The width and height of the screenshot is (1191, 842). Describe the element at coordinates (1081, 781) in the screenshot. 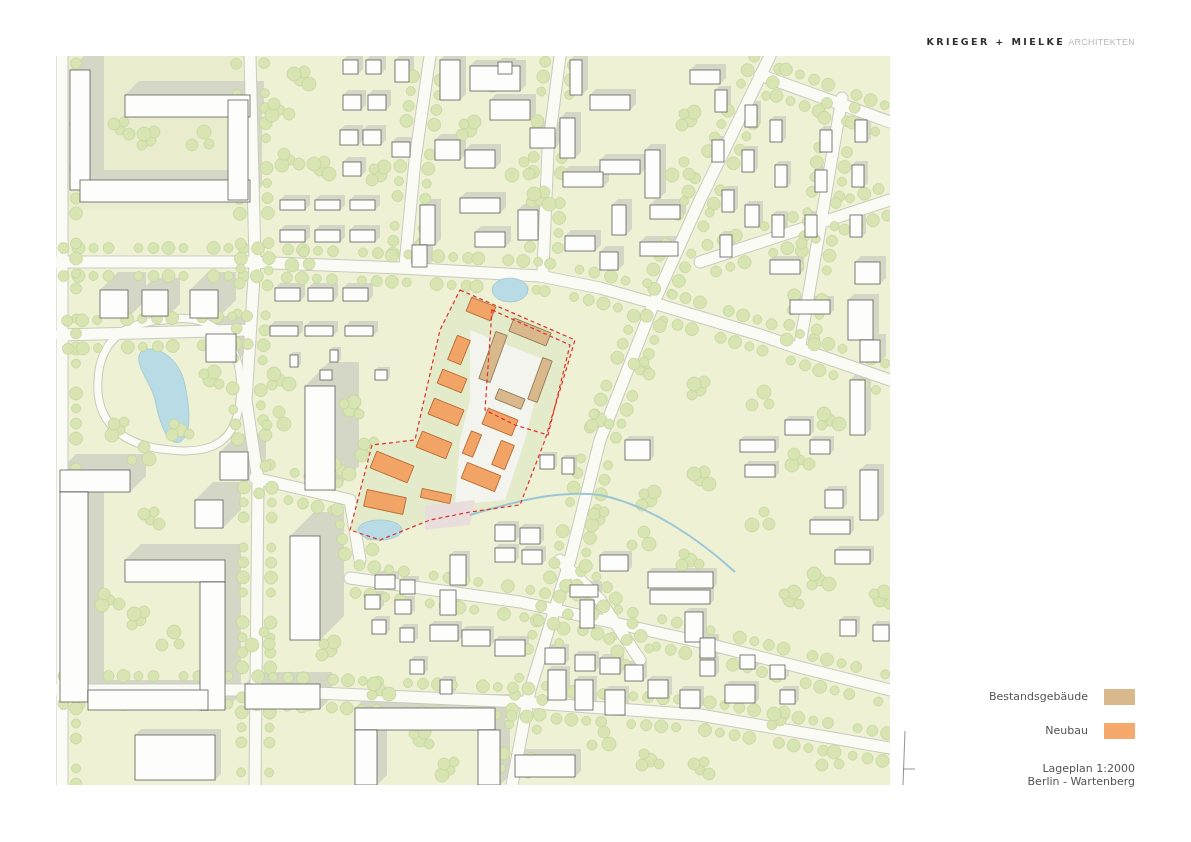

I see `caption-text: Berlin - Wartenberg` at that location.